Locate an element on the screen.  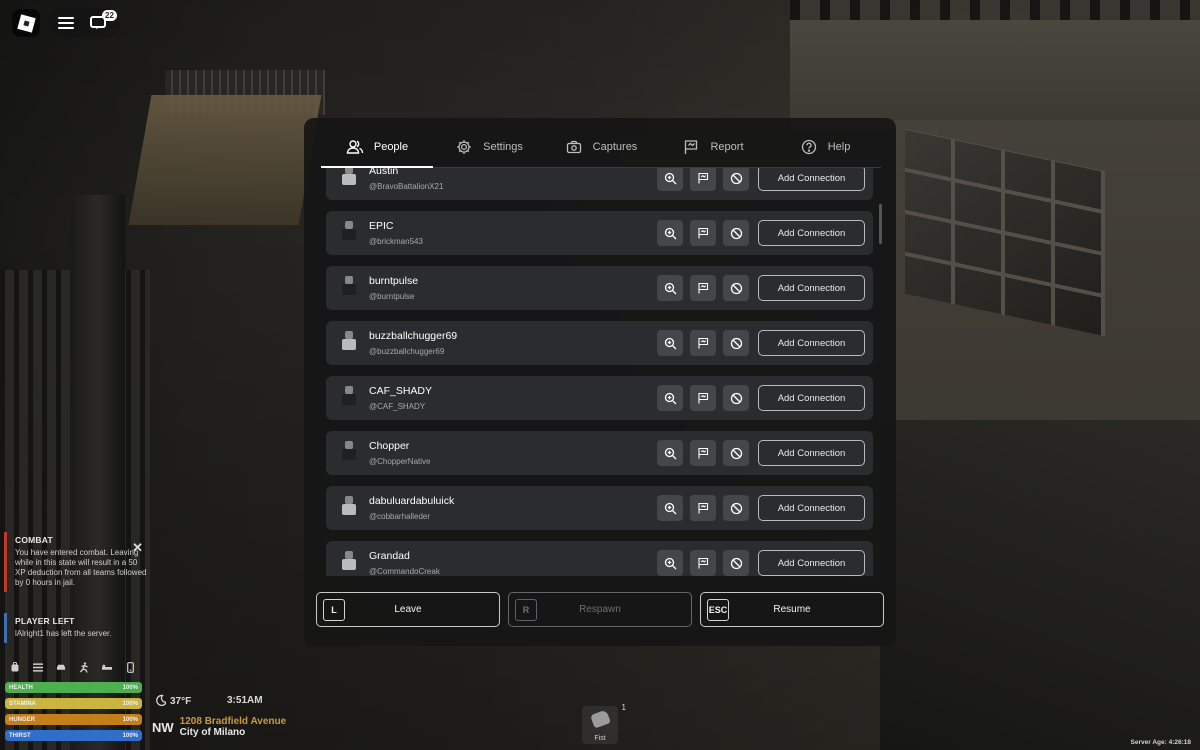
hotbar-slot-number: 1 is located at coordinates (623, 707).